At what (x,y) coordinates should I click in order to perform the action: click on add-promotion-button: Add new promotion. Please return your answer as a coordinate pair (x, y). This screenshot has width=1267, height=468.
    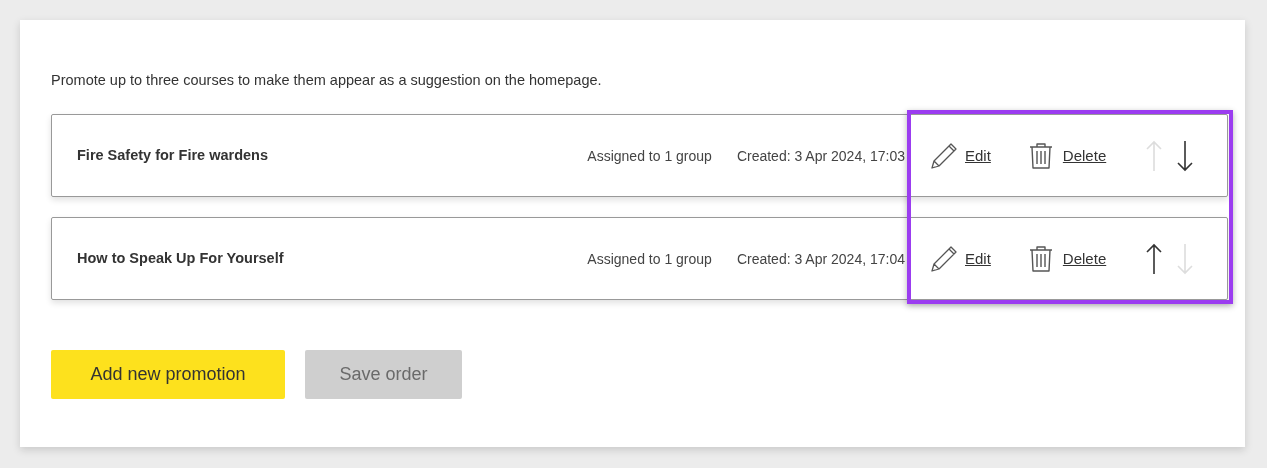
    Looking at the image, I should click on (168, 374).